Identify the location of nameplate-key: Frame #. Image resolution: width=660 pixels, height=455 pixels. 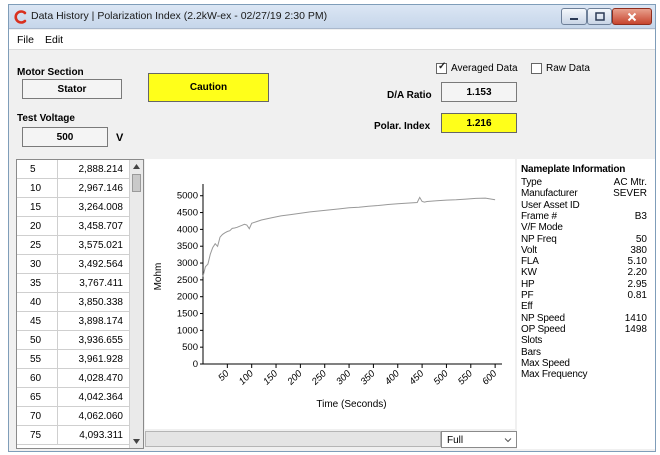
(539, 216).